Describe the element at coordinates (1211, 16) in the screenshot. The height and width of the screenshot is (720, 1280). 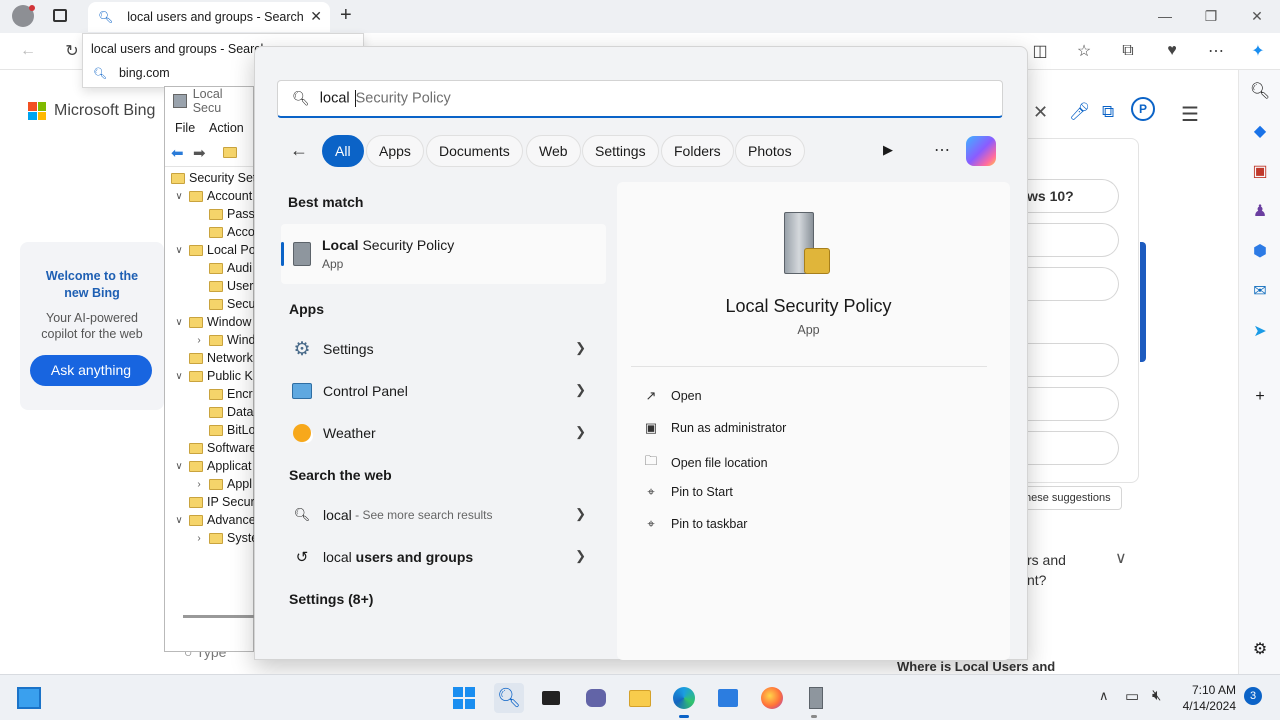
I see `maximize-button: ❐` at that location.